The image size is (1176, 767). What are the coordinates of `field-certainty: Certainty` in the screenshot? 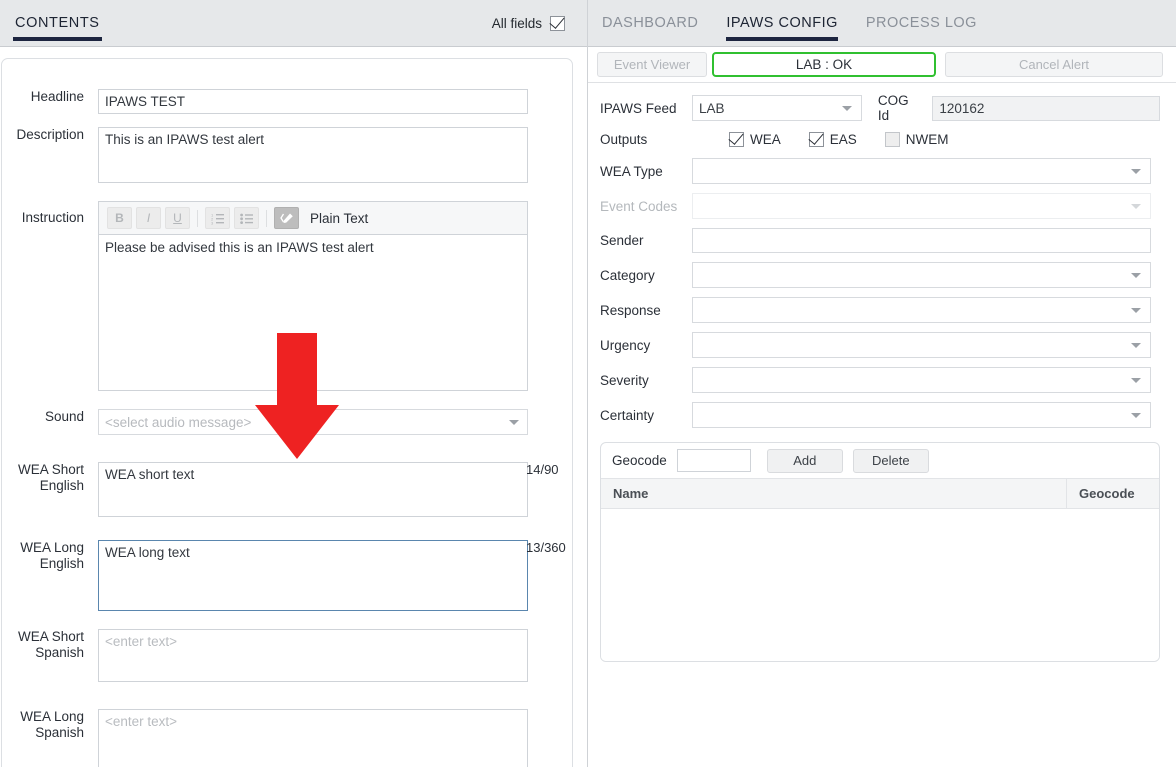 It's located at (880, 415).